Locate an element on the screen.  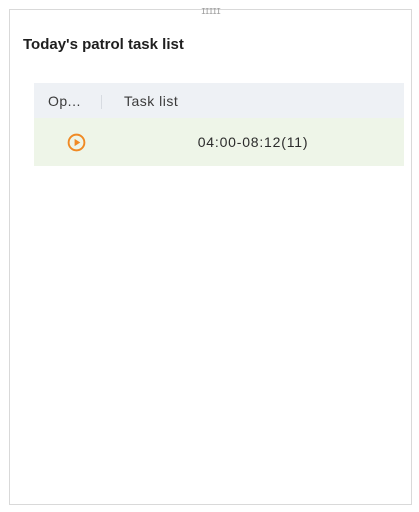
table-row: 04:00-08:12(11) is located at coordinates (219, 142).